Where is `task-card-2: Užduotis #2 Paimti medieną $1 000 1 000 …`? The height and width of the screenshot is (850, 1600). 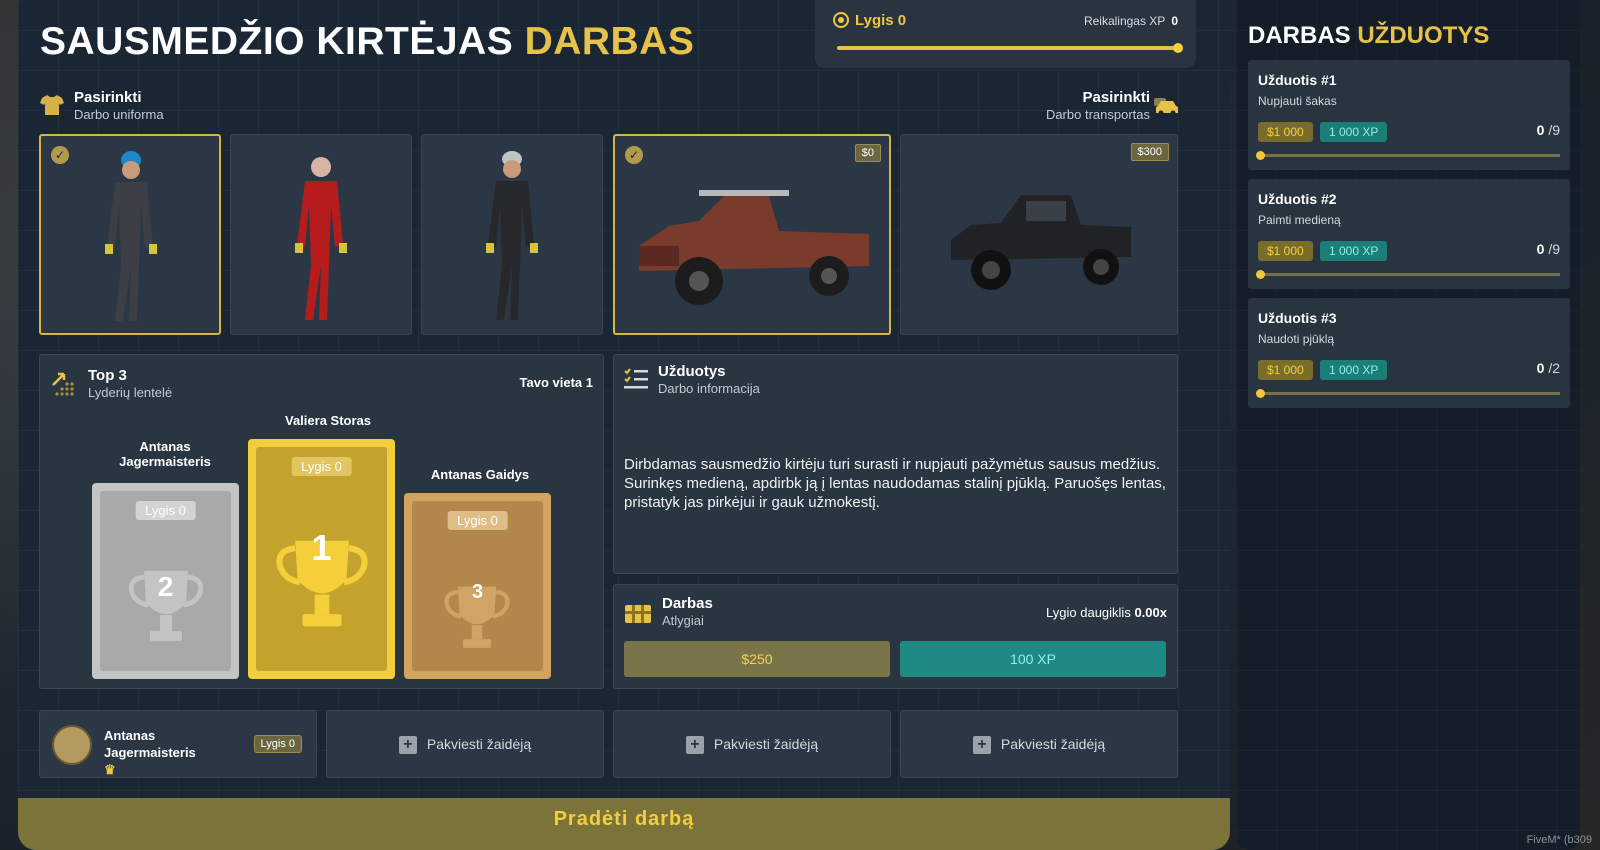 task-card-2: Užduotis #2 Paimti medieną $1 000 1 000 … is located at coordinates (1409, 234).